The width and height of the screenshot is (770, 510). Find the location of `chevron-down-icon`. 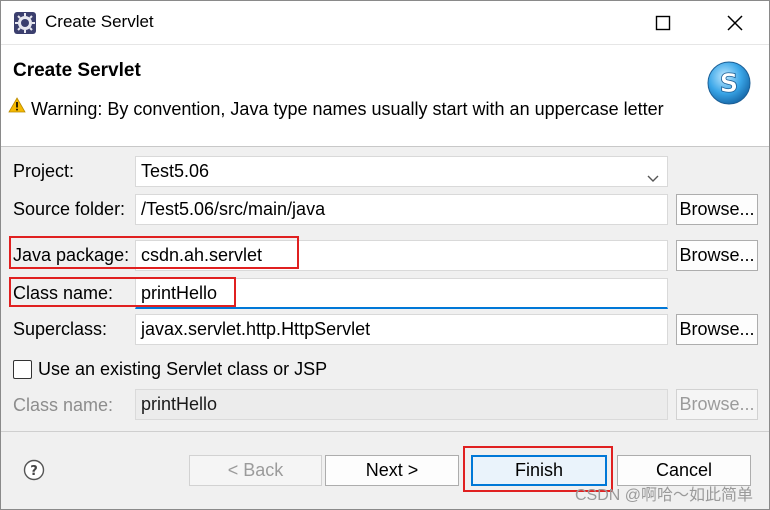

chevron-down-icon is located at coordinates (653, 174).